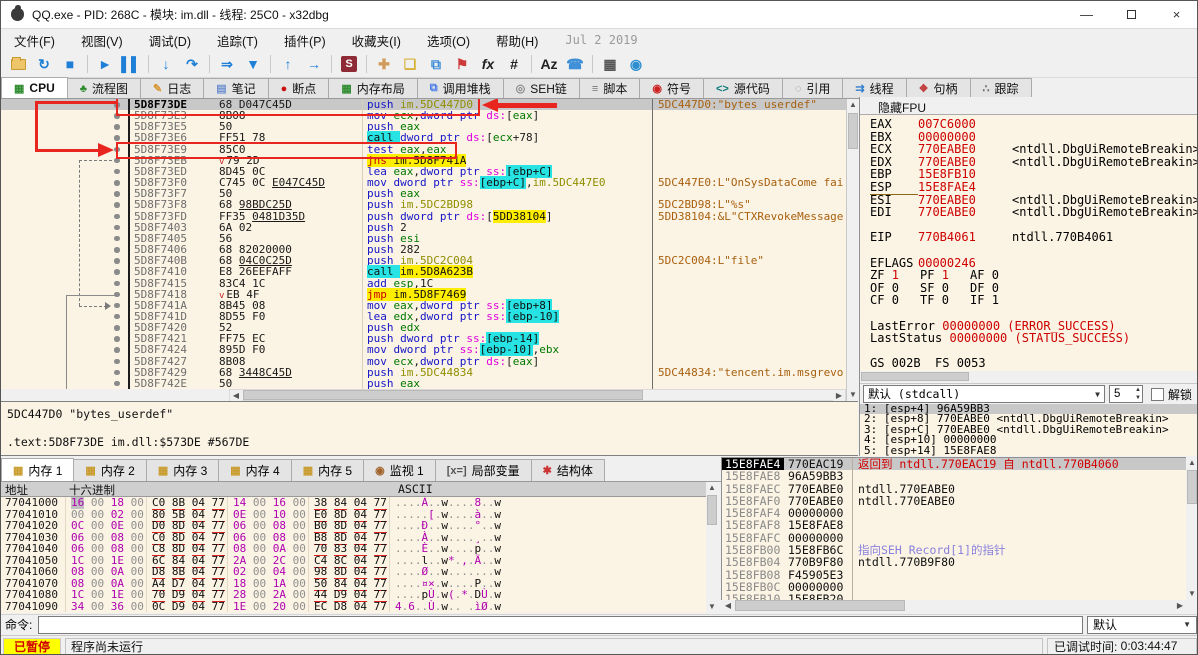 This screenshot has height=655, width=1198. Describe the element at coordinates (410, 64) in the screenshot. I see `comments-icon: ❏` at that location.